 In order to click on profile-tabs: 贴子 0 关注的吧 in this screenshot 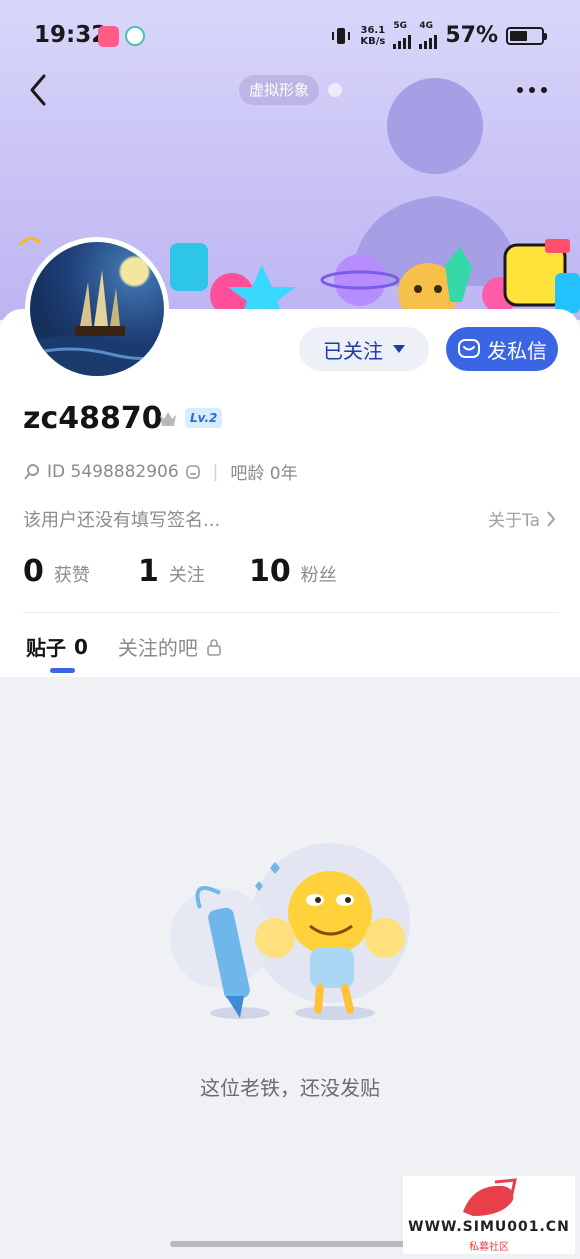, I will do `click(124, 646)`.